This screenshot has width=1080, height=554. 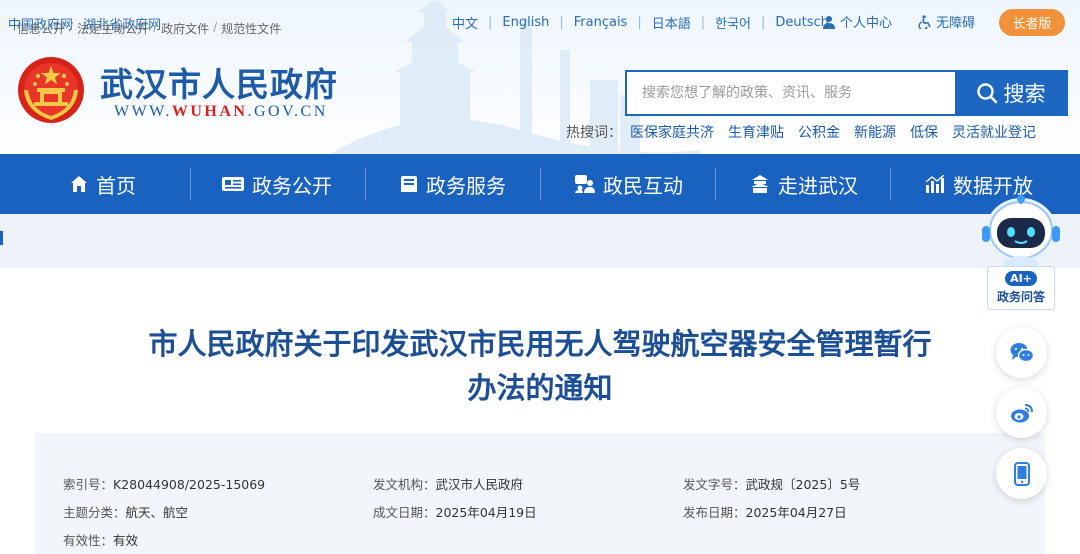 What do you see at coordinates (1021, 288) in the screenshot?
I see `ai-assistant-button: AI+ 政务问答` at bounding box center [1021, 288].